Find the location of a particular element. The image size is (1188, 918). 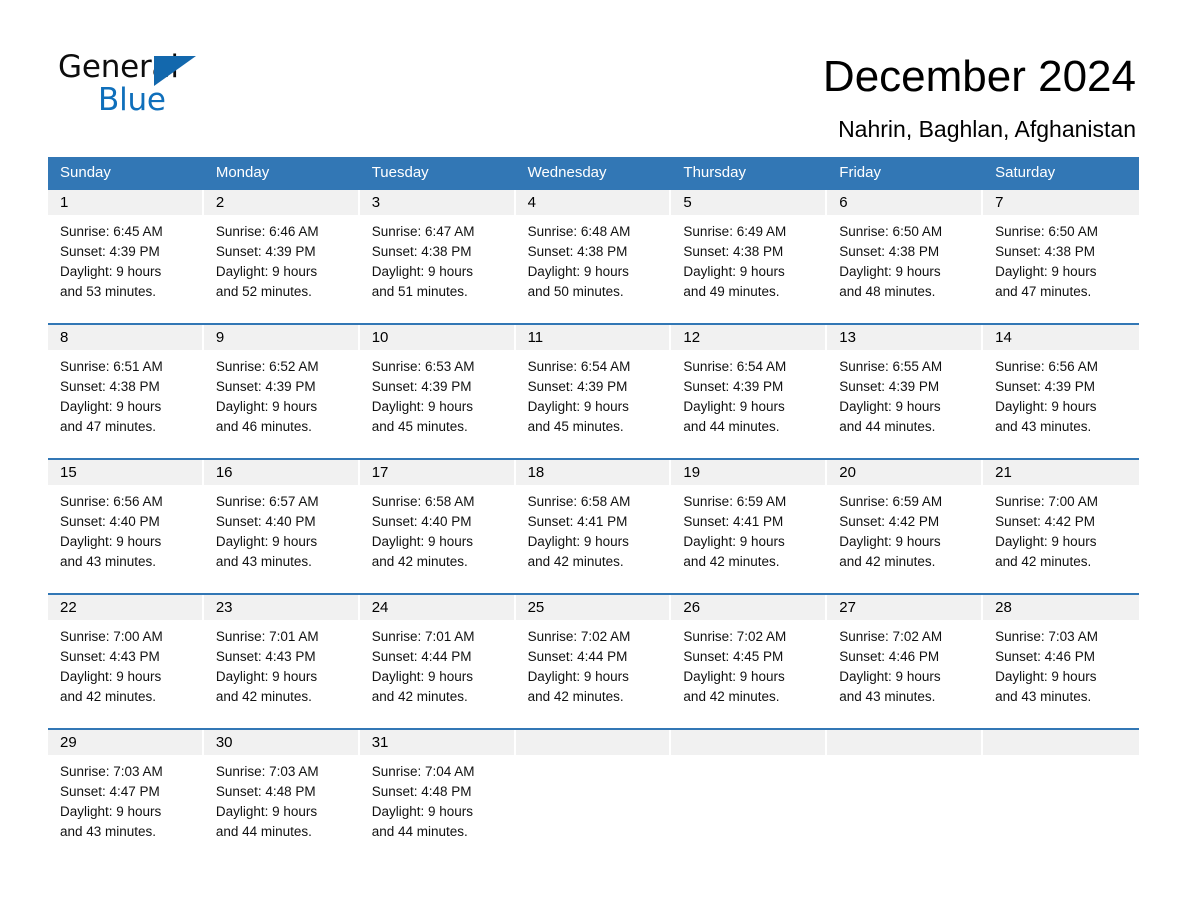

day-number-band: 20 is located at coordinates (905, 472).